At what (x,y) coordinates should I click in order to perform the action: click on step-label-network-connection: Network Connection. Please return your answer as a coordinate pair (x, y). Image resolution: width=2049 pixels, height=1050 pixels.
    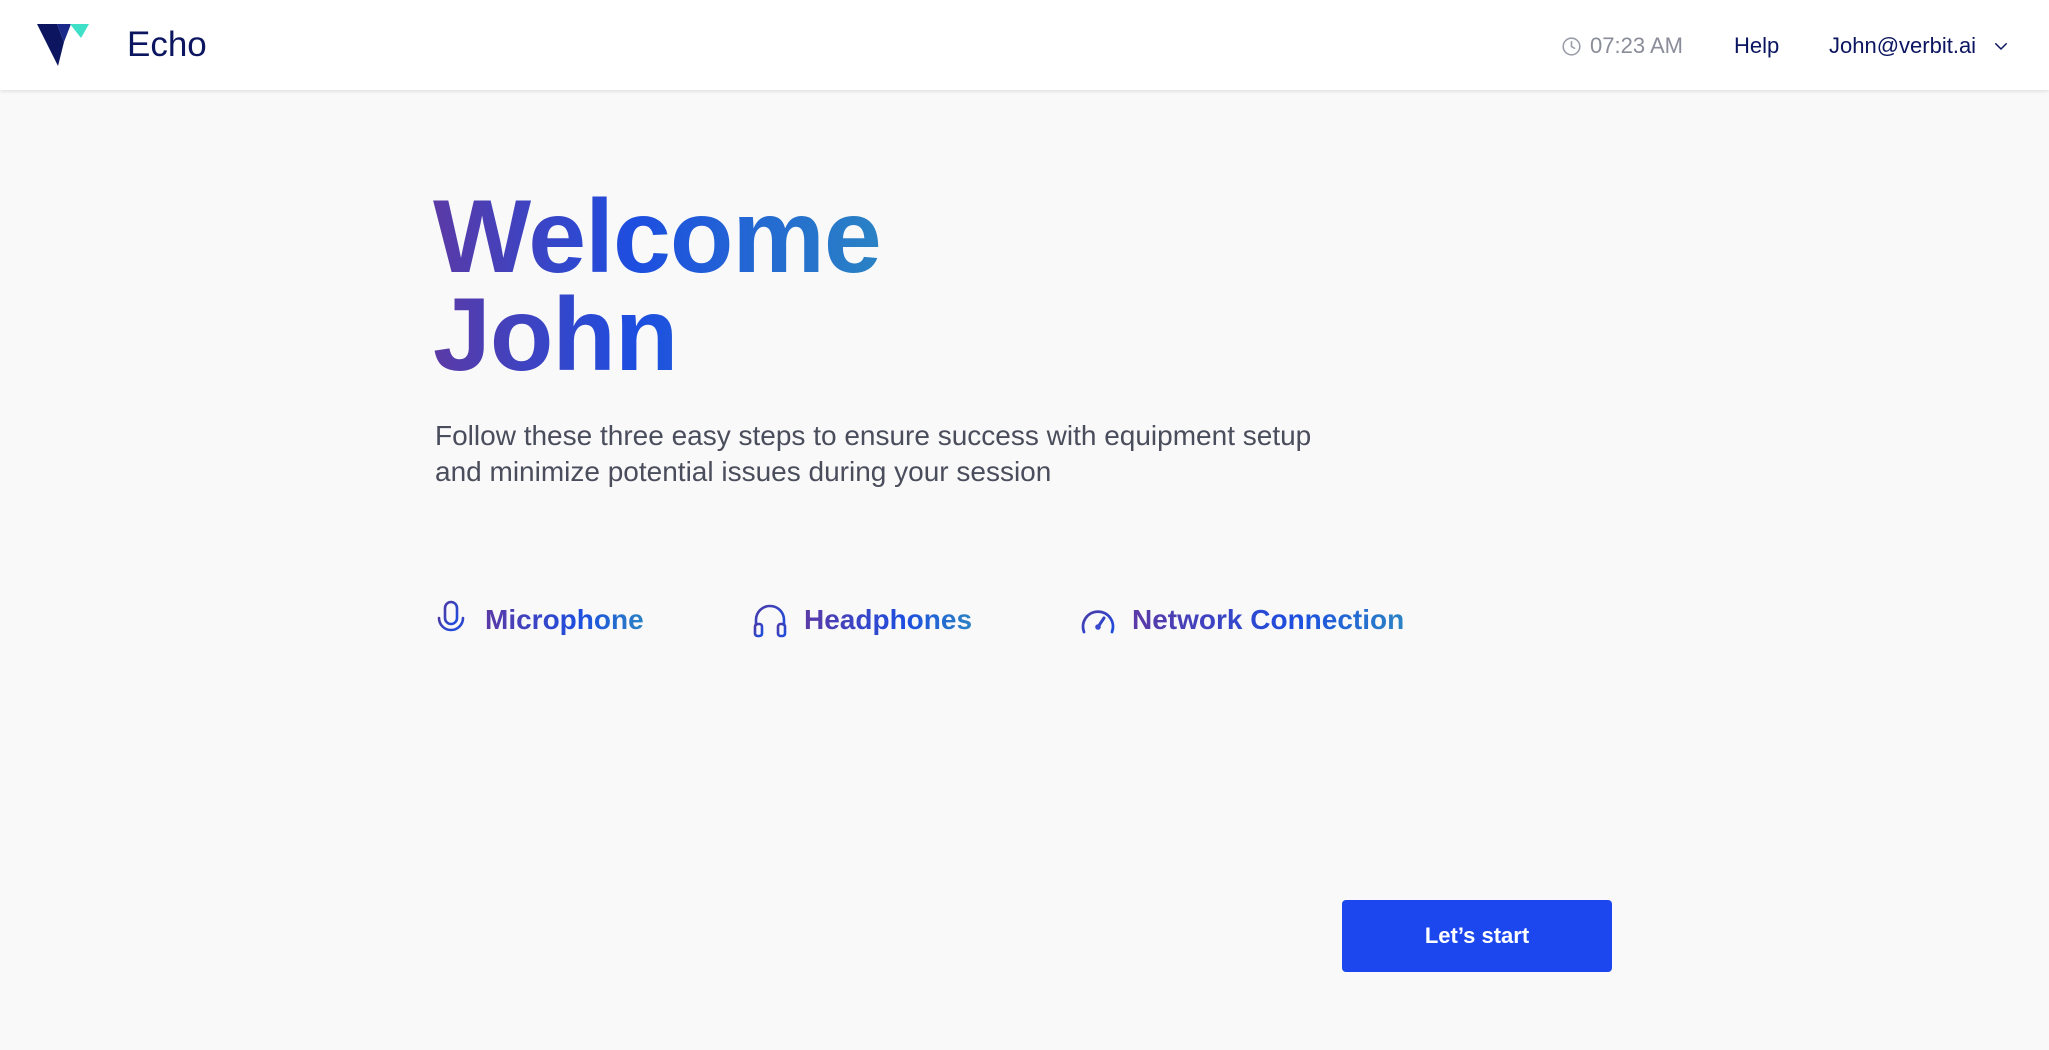
    Looking at the image, I should click on (1268, 620).